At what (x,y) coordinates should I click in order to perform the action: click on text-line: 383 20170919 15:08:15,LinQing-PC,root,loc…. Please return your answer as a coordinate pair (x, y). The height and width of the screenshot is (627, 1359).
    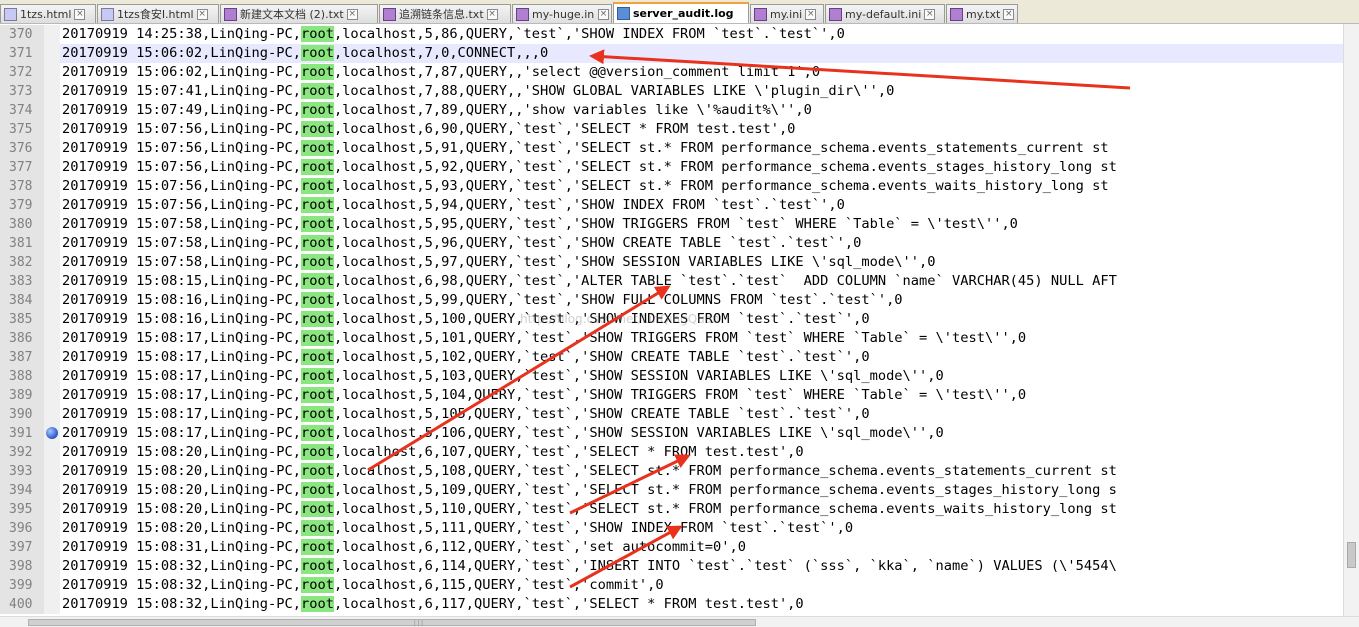
    Looking at the image, I should click on (671, 281).